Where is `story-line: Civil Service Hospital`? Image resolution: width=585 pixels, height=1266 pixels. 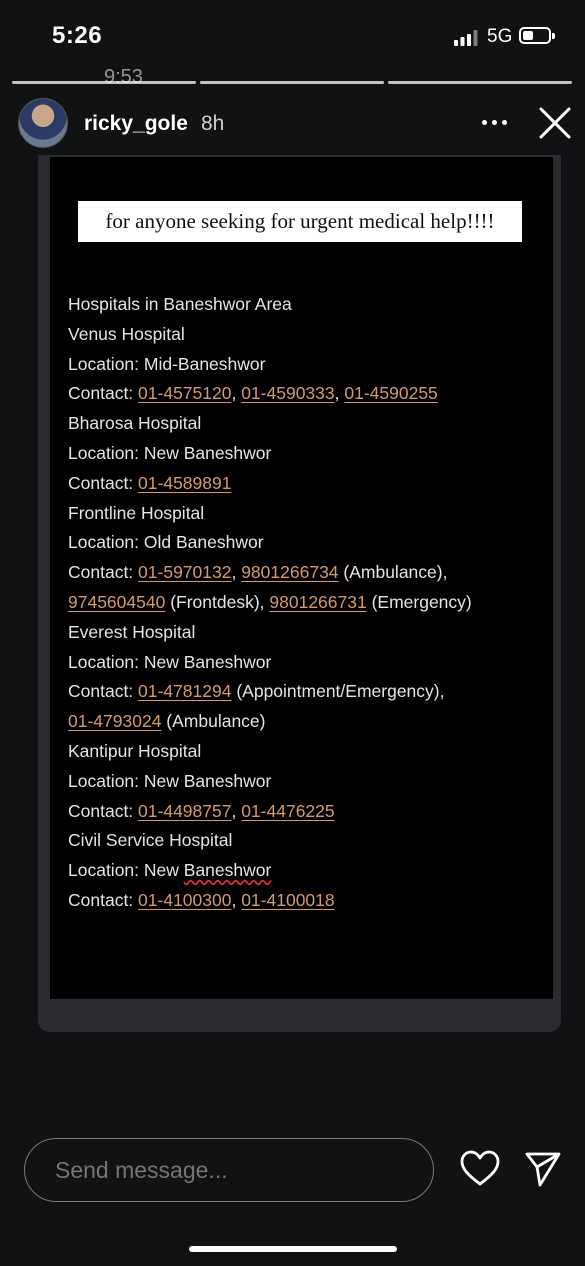 story-line: Civil Service Hospital is located at coordinates (308, 841).